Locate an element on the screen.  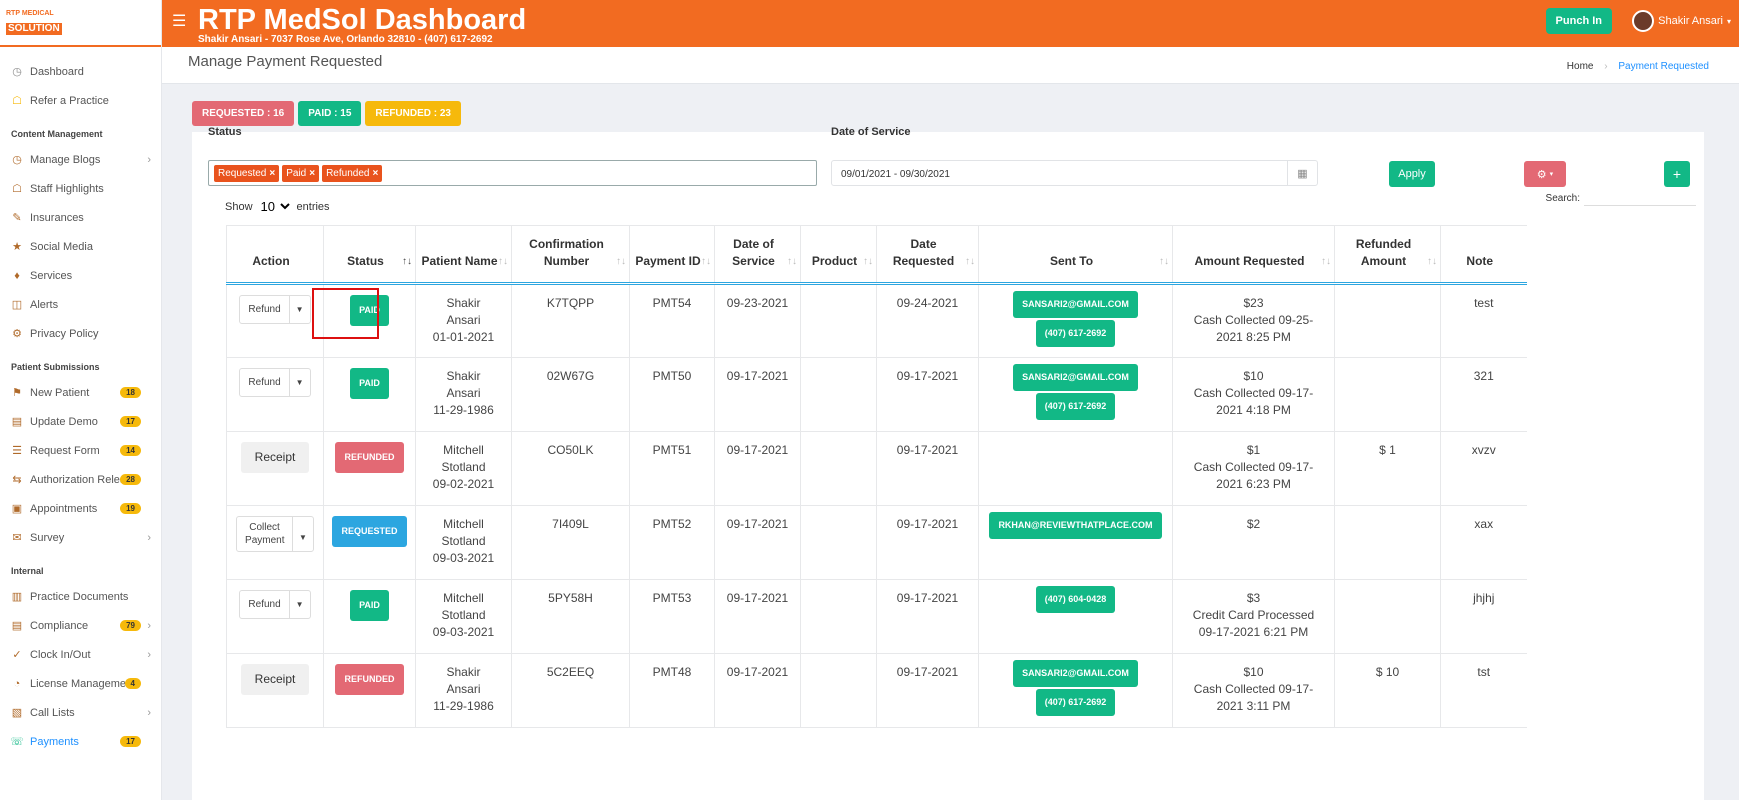
sidebar-item-label: Dashboard is located at coordinates (57, 71).